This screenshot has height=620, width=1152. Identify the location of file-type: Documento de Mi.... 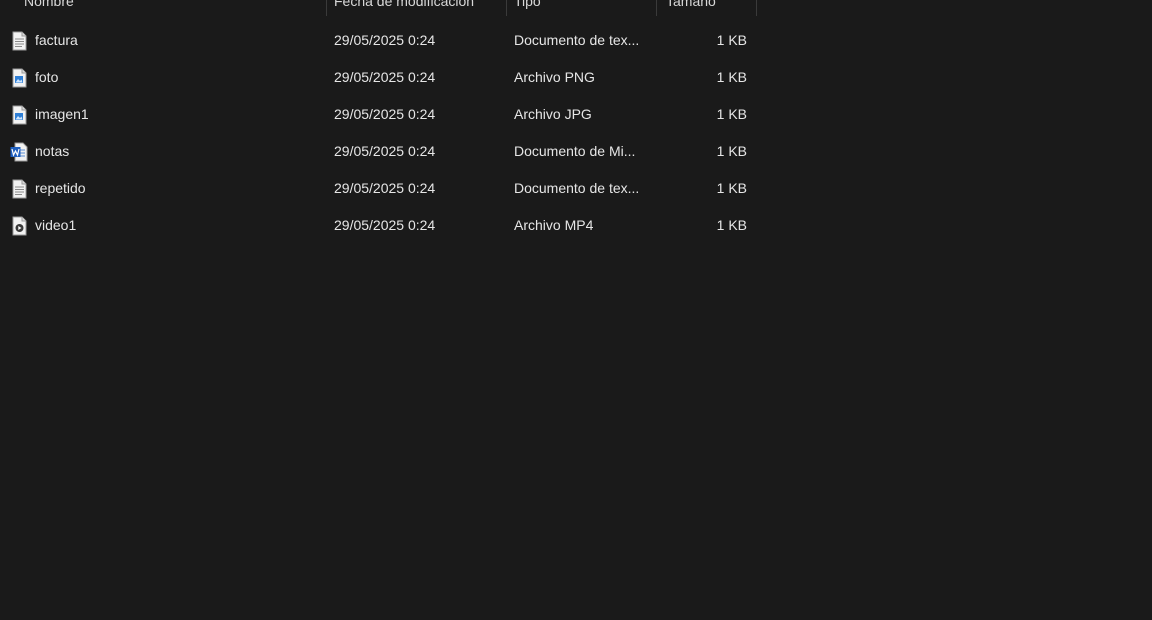
(575, 151).